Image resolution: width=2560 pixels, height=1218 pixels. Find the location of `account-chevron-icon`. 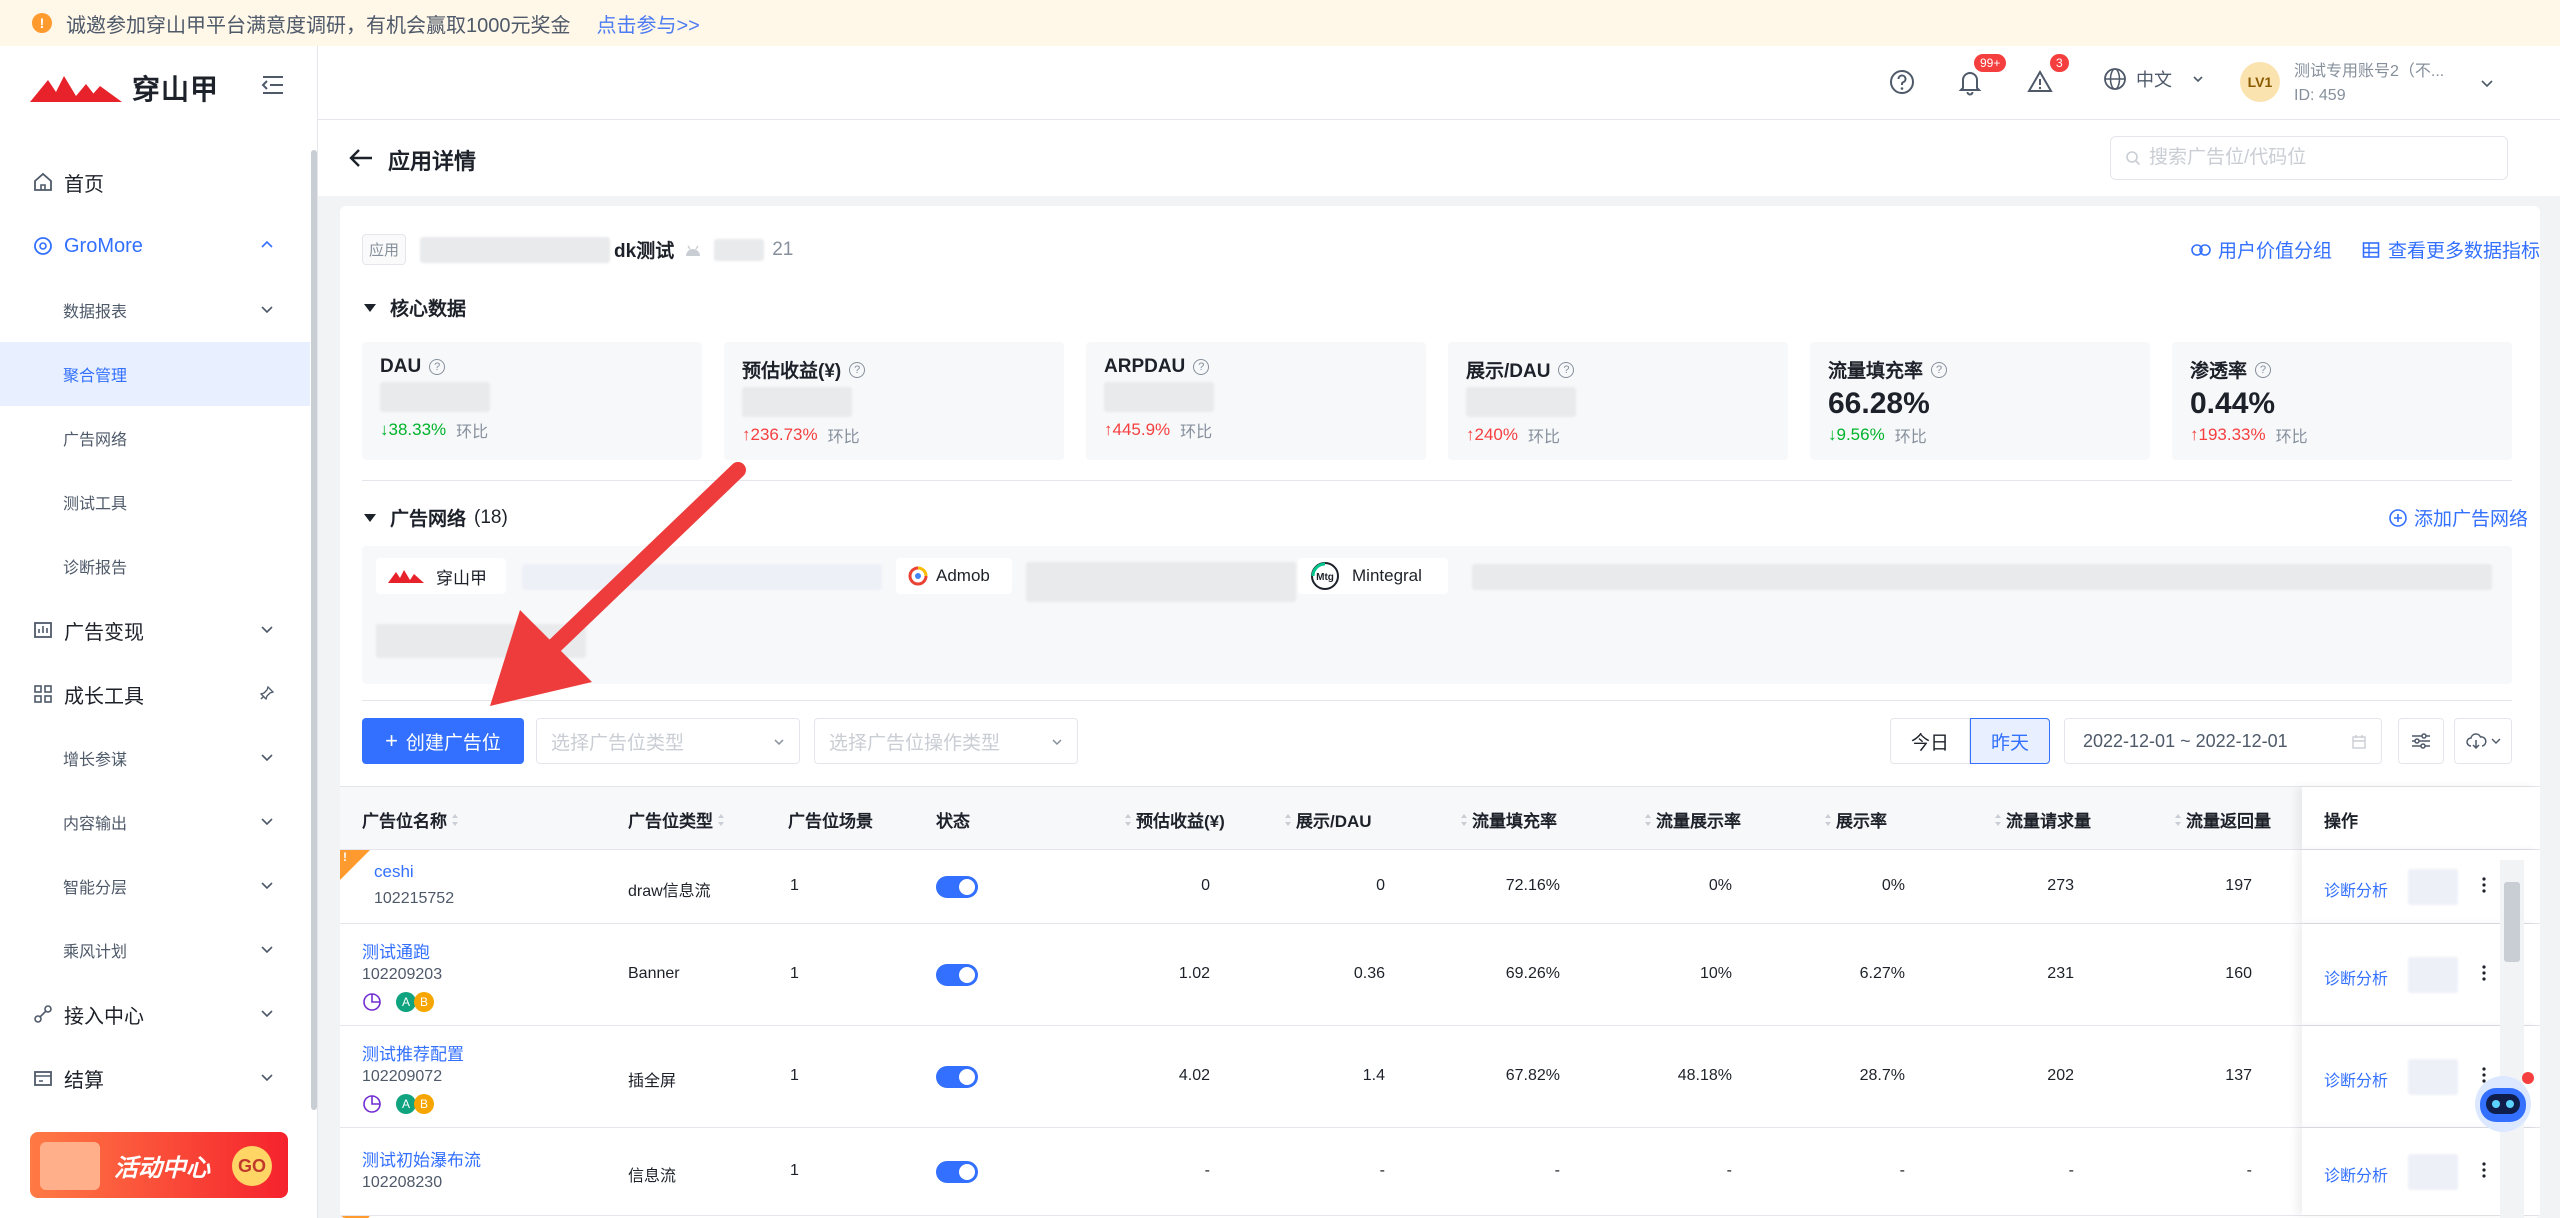

account-chevron-icon is located at coordinates (2487, 83).